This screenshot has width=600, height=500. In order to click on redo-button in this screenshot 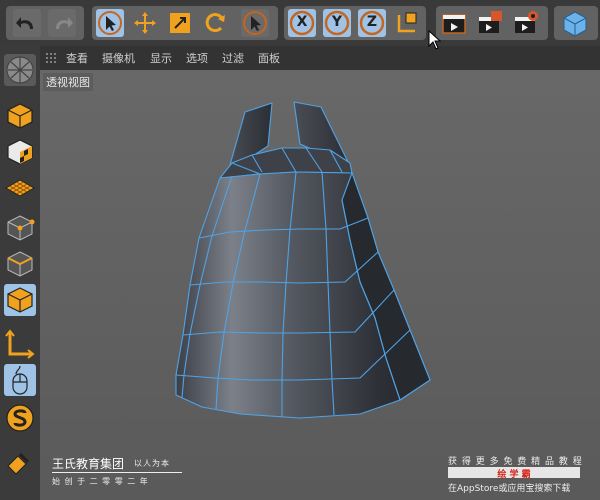, I will do `click(62, 23)`.